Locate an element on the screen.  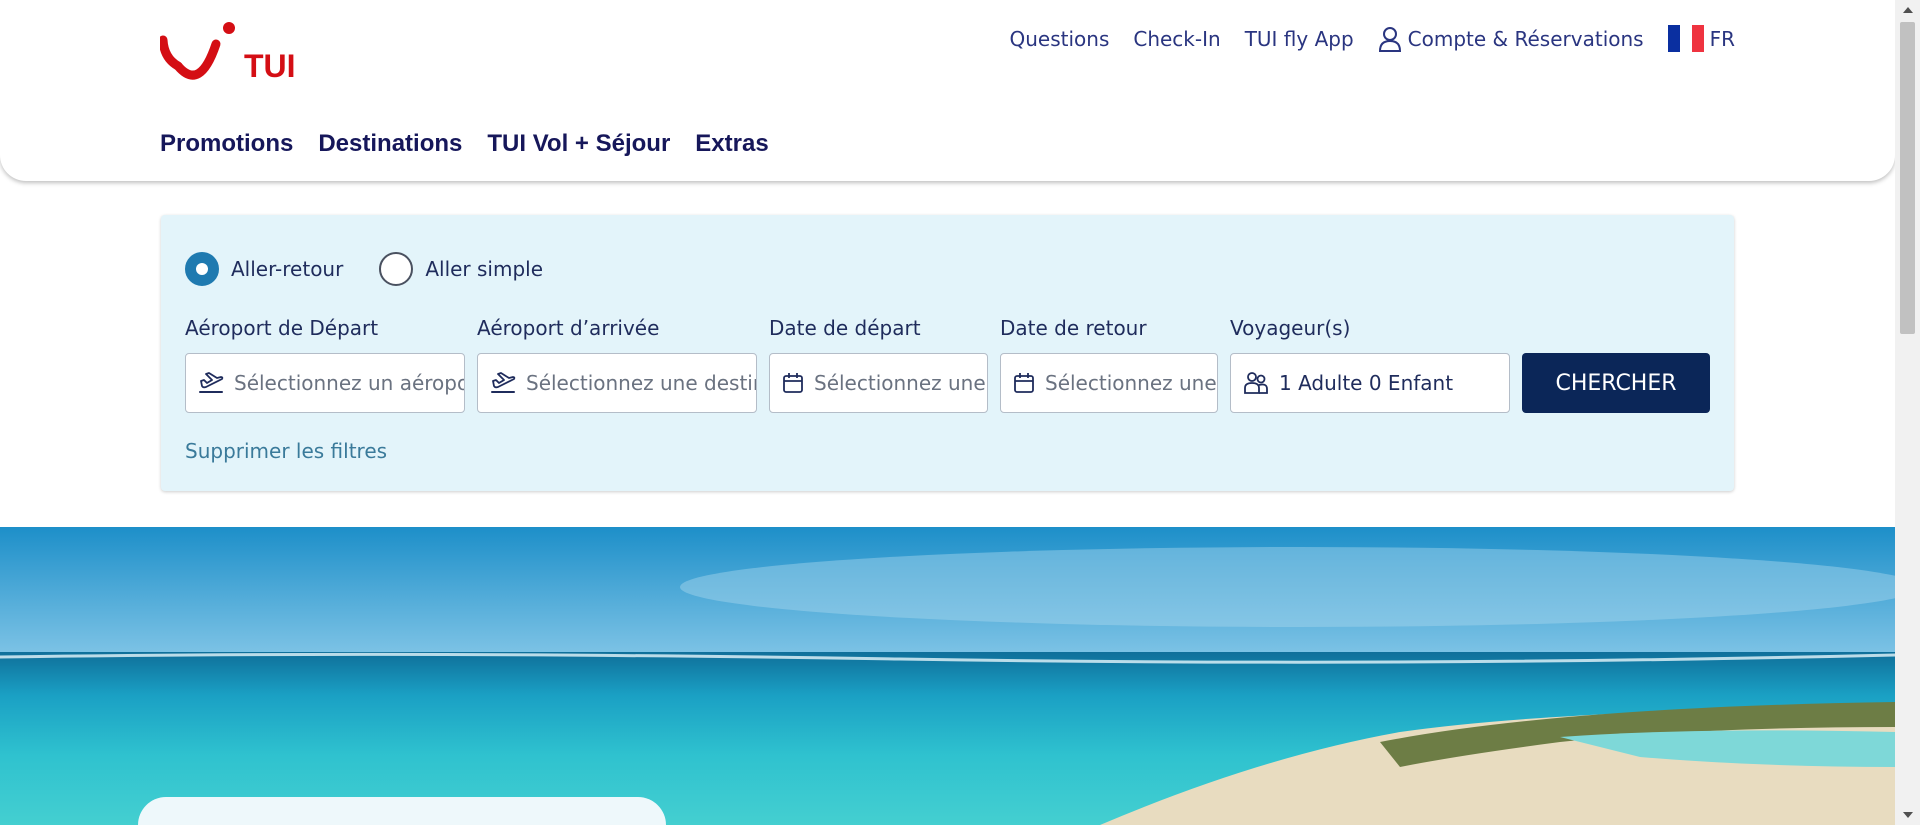
scroll-down-arrow-icon is located at coordinates (1907, 815).